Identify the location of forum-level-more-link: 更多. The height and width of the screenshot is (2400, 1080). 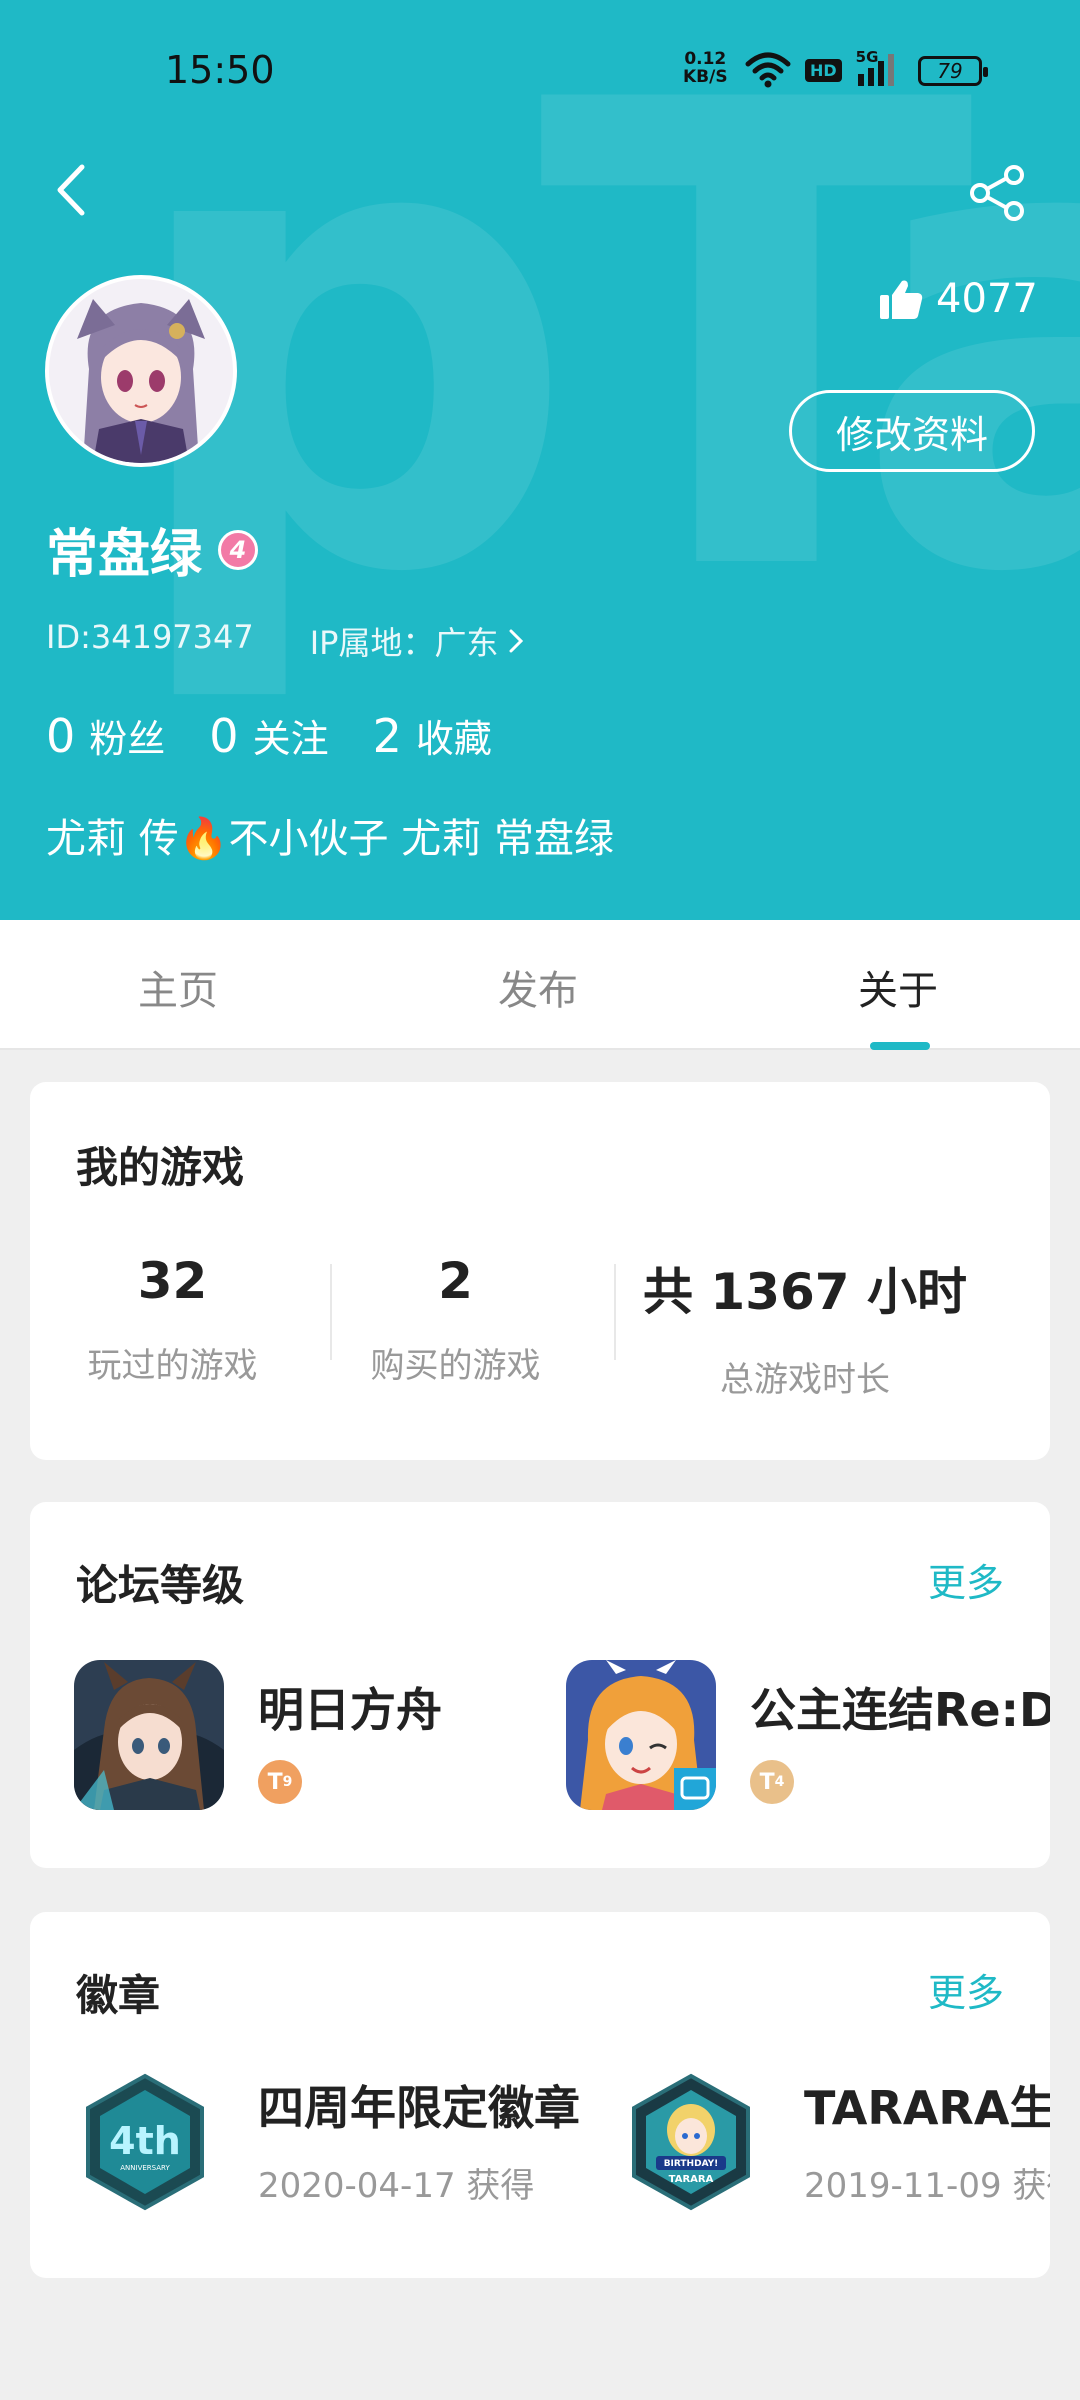
(966, 1579).